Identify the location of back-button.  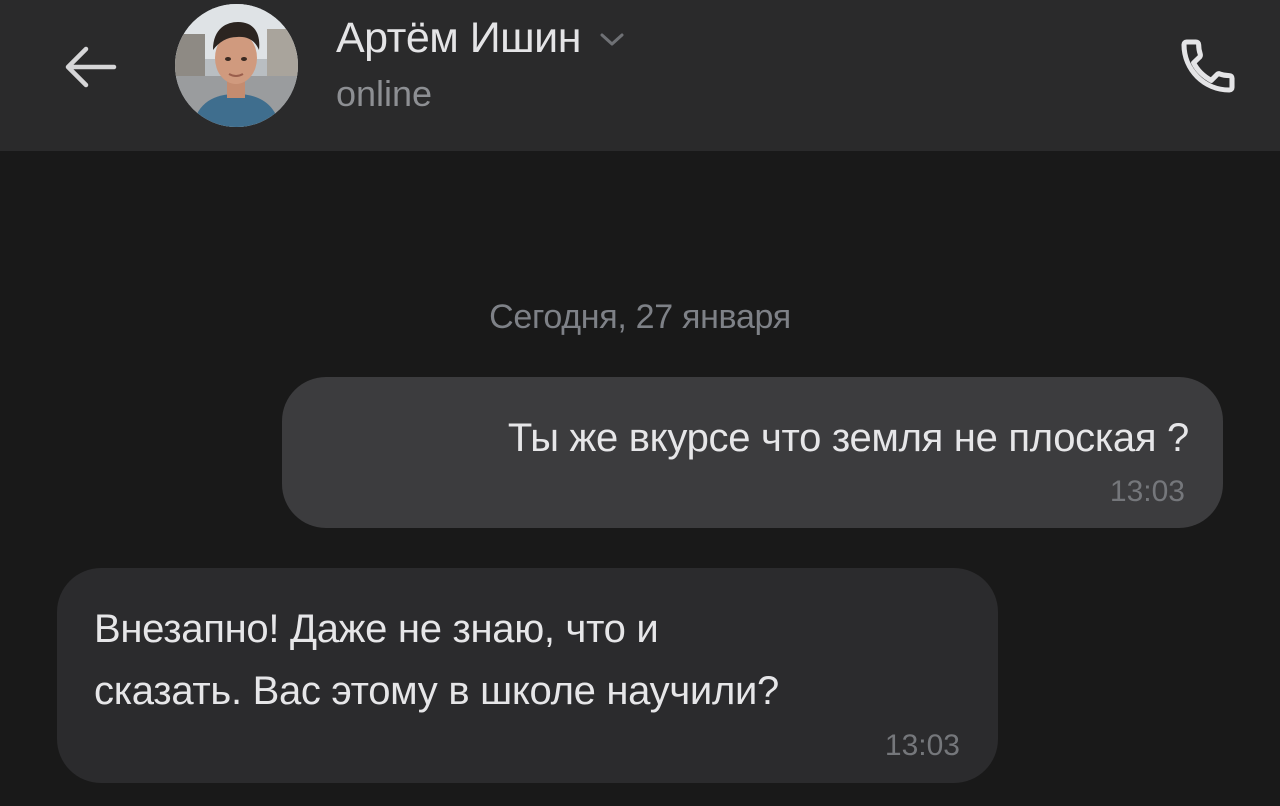
(90, 67).